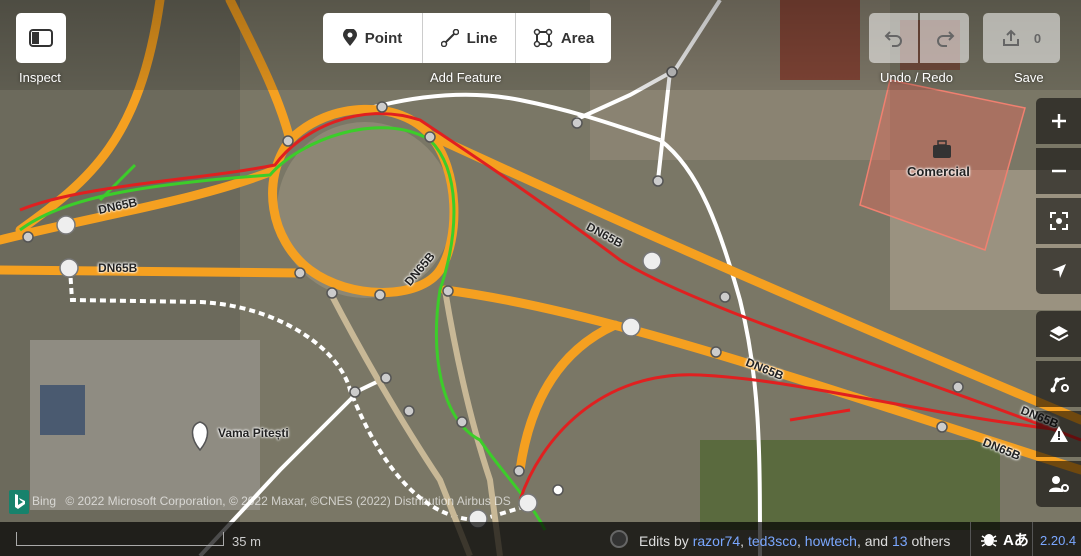  What do you see at coordinates (916, 77) in the screenshot?
I see `undo-redo-label: Undo / Redo` at bounding box center [916, 77].